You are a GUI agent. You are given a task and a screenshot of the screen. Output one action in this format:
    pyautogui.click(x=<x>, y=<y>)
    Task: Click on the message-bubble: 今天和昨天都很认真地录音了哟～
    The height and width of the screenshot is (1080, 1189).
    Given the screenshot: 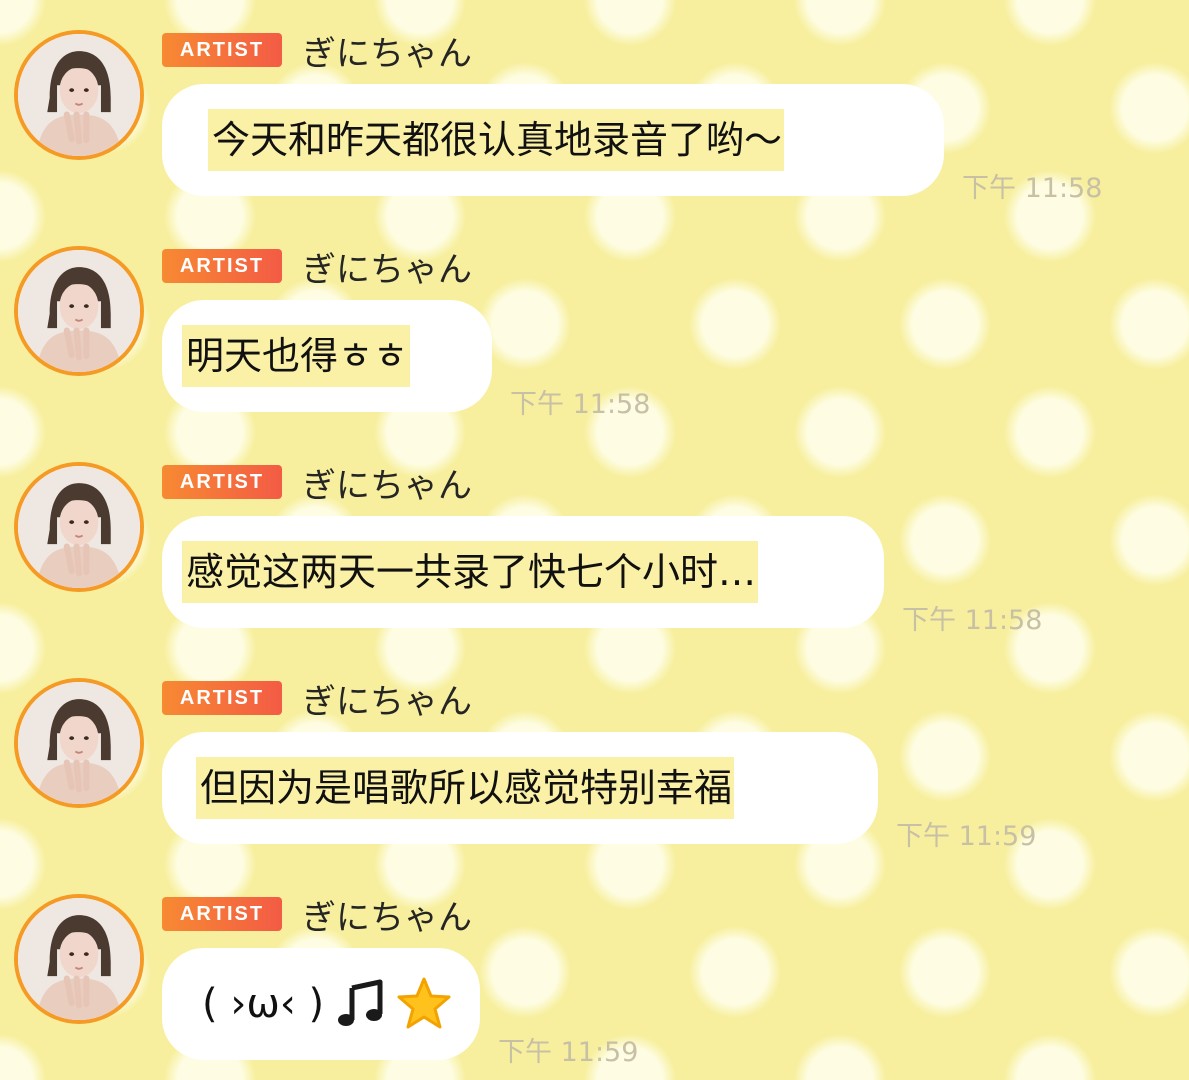 What is the action you would take?
    pyautogui.click(x=553, y=140)
    